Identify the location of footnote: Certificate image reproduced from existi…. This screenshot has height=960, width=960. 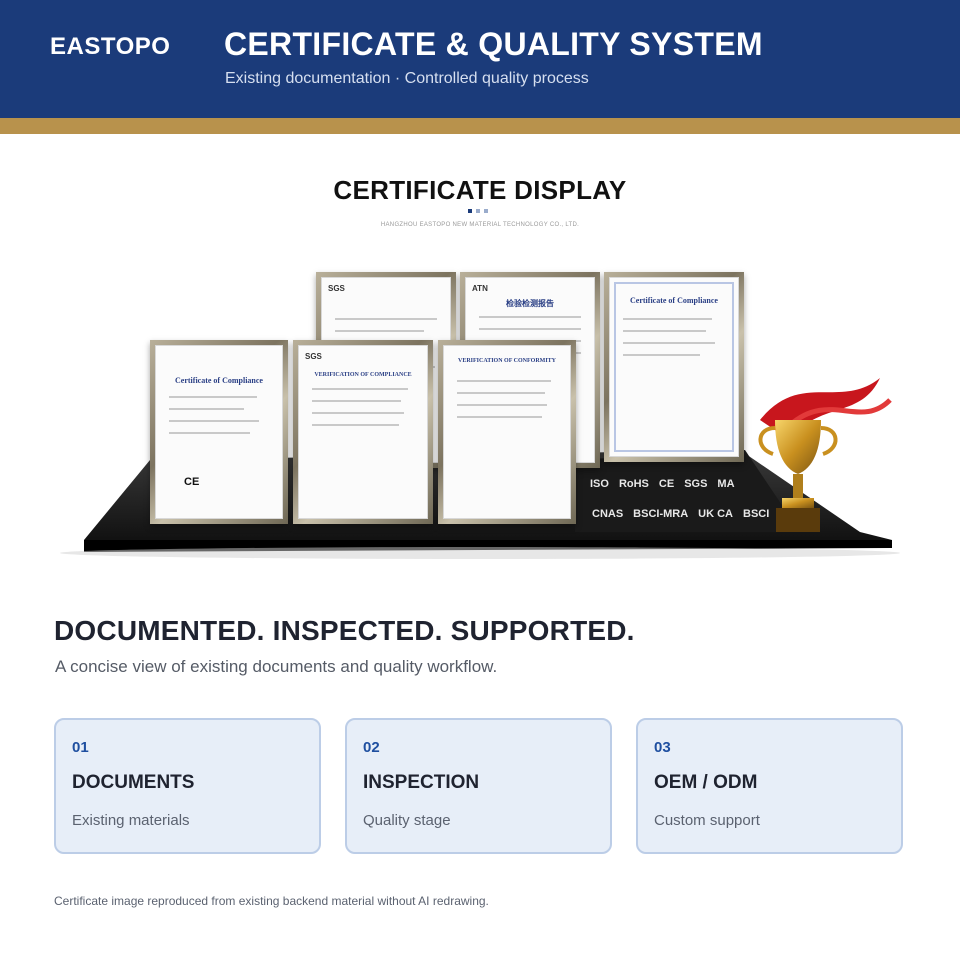
(271, 901).